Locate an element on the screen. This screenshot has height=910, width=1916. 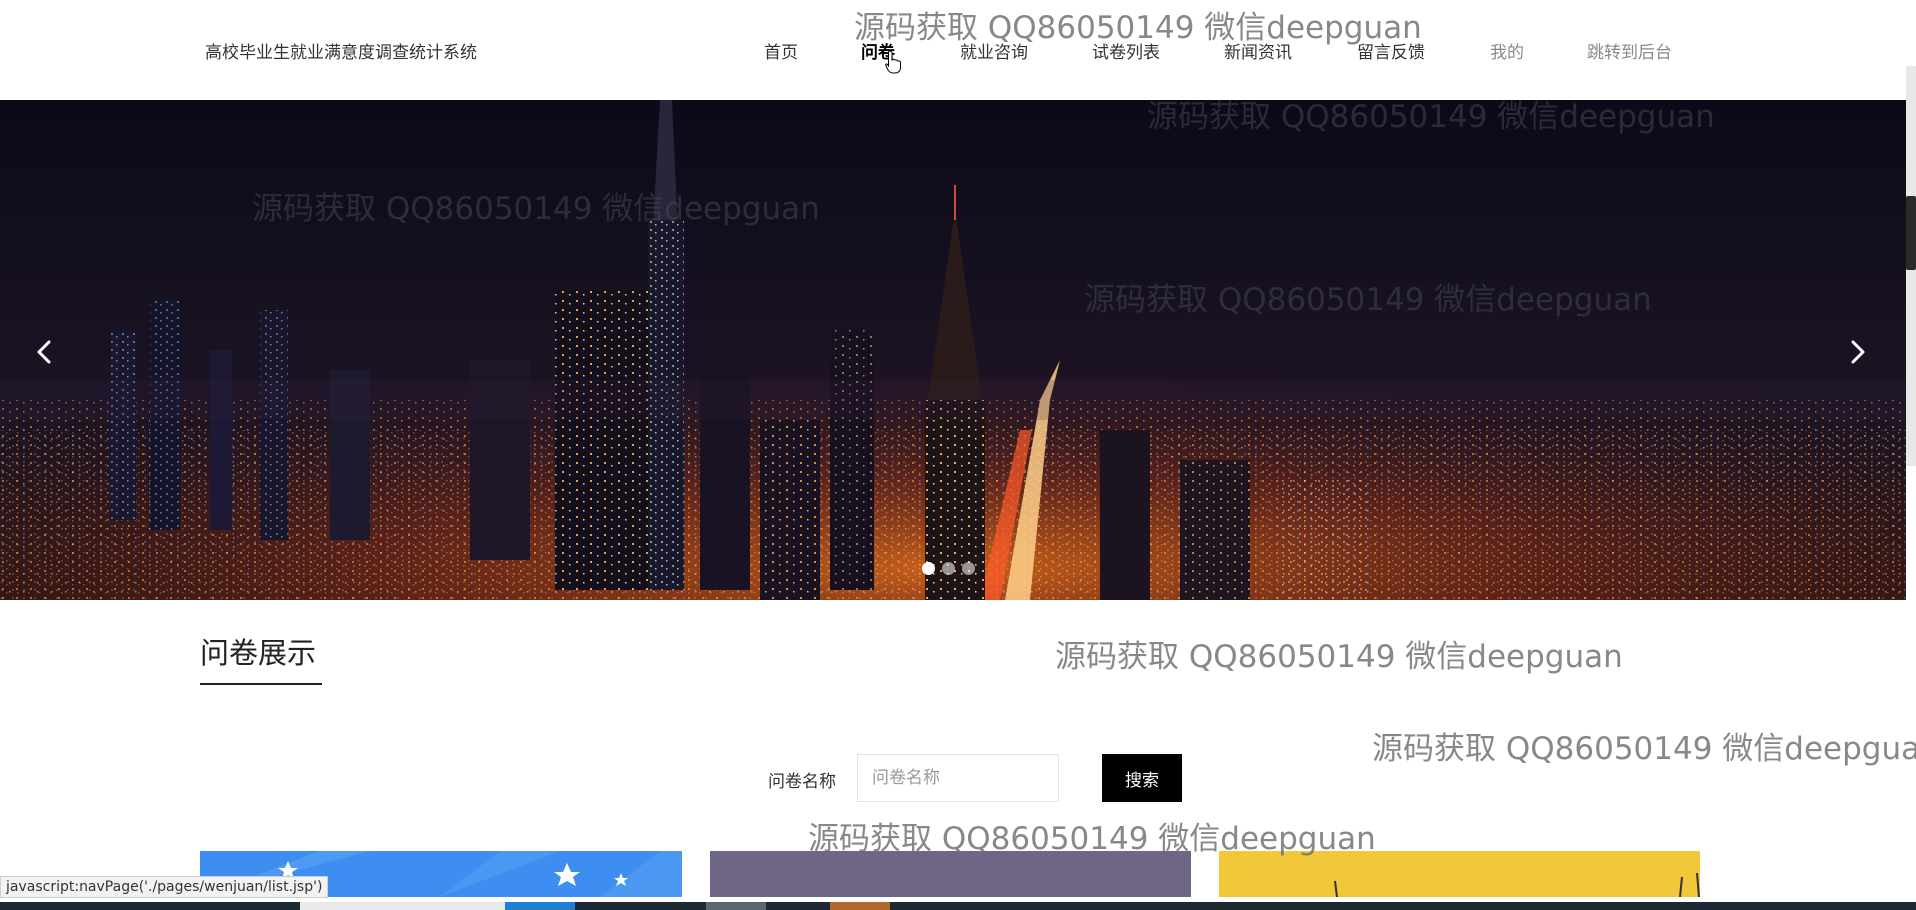
os-taskbar is located at coordinates (958, 906).